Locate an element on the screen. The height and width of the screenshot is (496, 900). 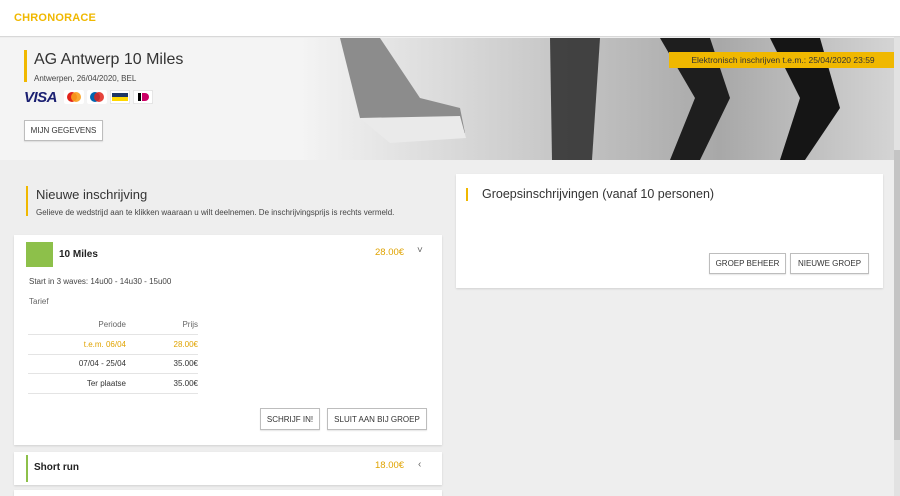
race-price: 18.00€ is located at coordinates (390, 465).